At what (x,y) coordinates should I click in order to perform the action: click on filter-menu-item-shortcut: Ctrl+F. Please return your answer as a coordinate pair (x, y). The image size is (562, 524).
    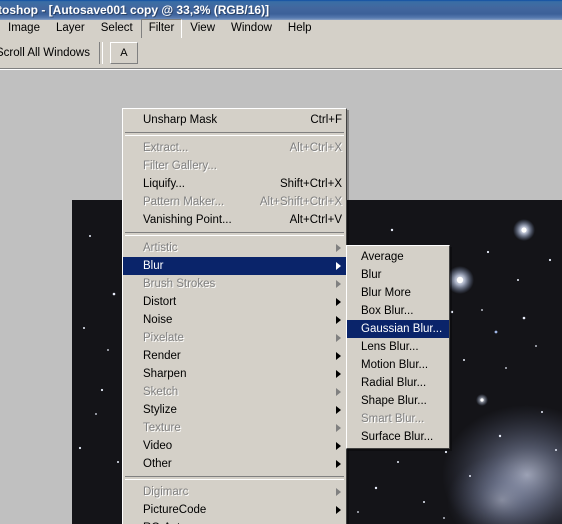
    Looking at the image, I should click on (326, 120).